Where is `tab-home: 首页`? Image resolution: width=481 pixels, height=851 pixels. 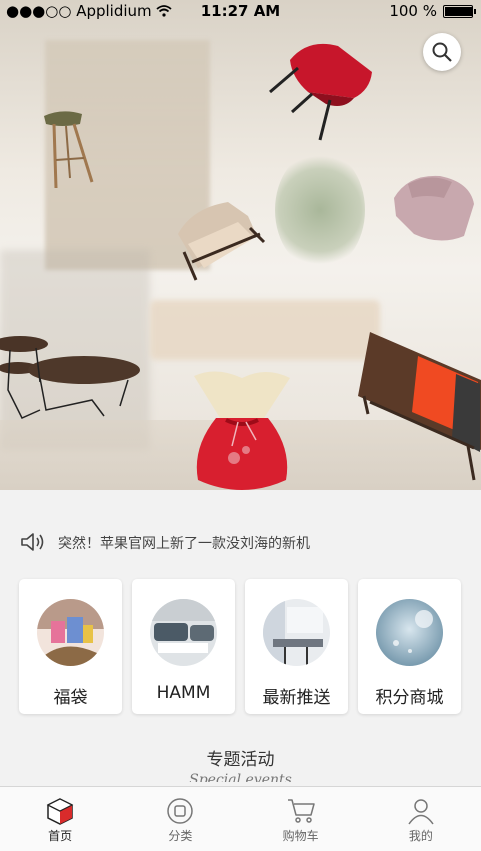 tab-home: 首页 is located at coordinates (60, 819).